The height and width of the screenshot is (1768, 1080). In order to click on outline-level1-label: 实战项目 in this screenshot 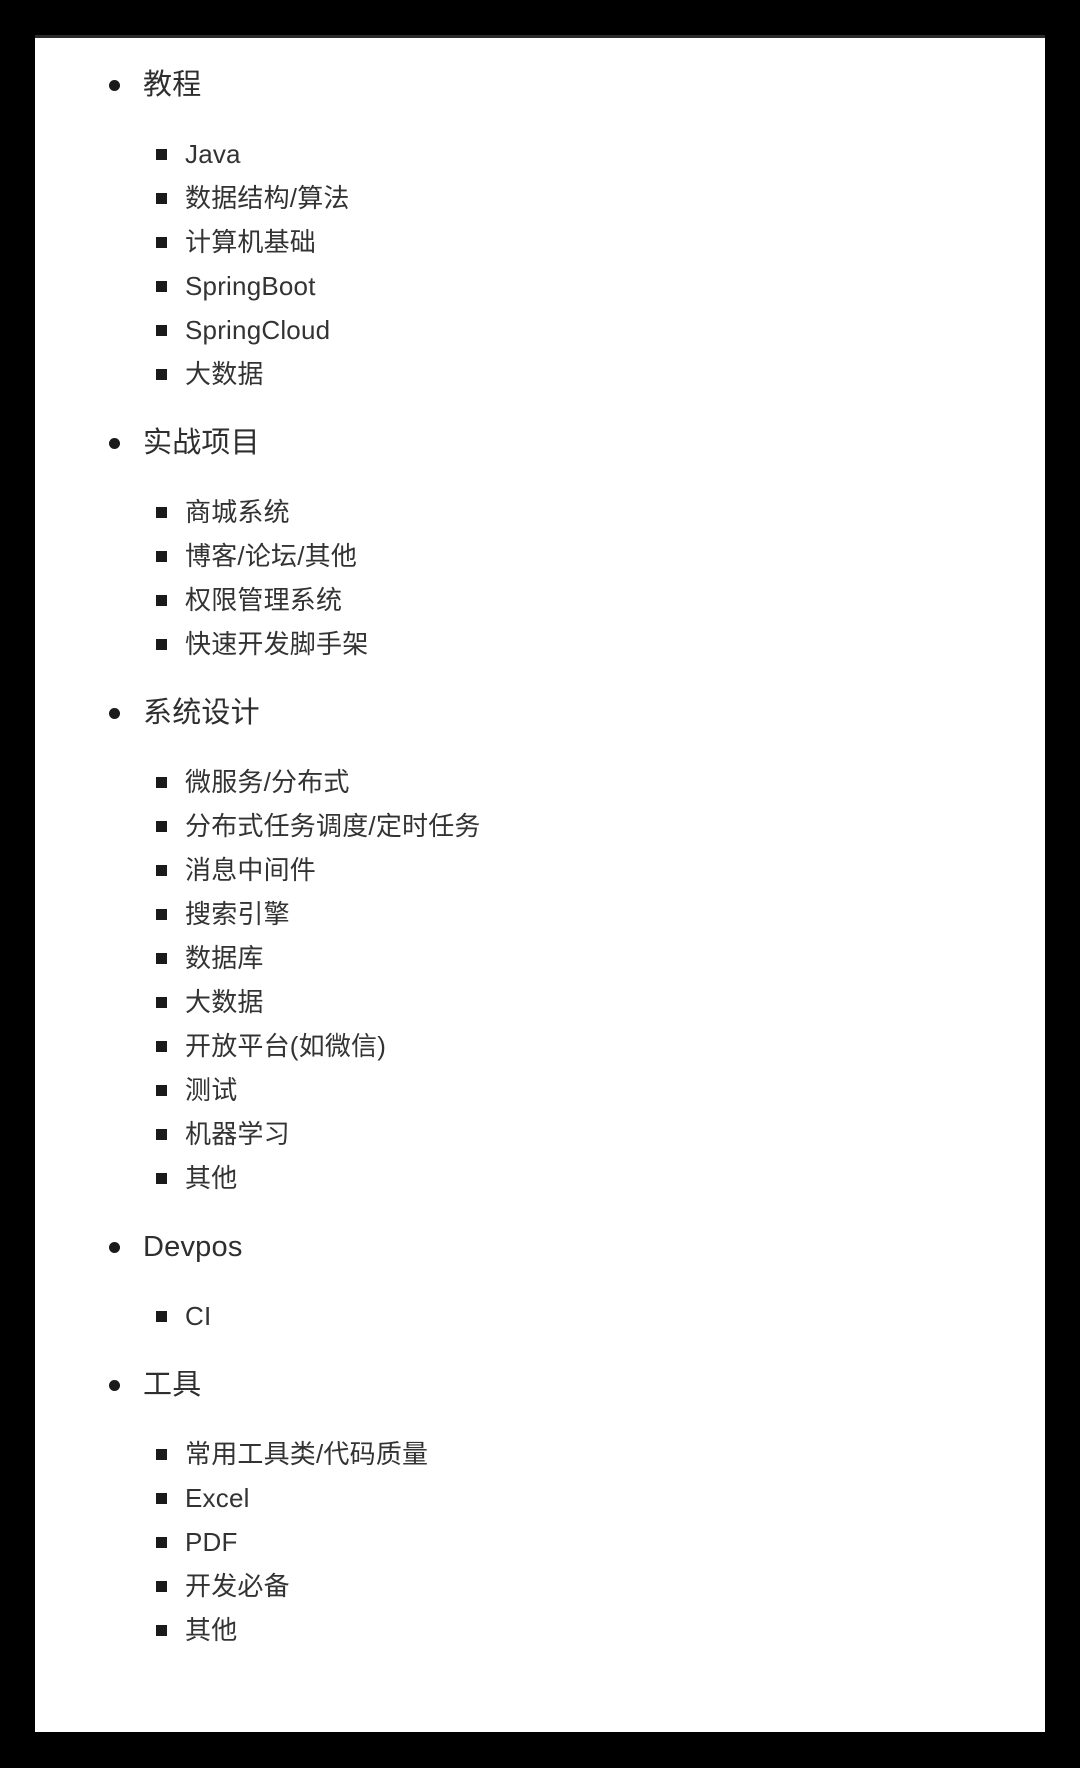, I will do `click(201, 443)`.